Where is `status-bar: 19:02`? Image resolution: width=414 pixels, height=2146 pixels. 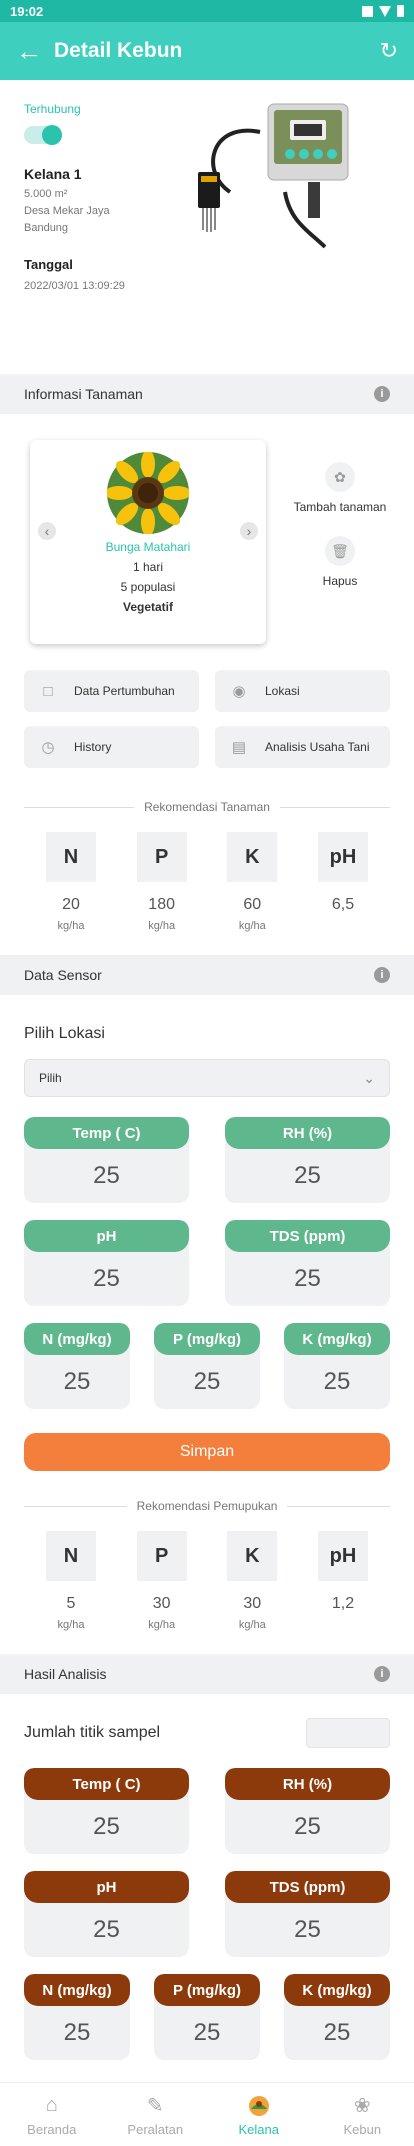 status-bar: 19:02 is located at coordinates (207, 11).